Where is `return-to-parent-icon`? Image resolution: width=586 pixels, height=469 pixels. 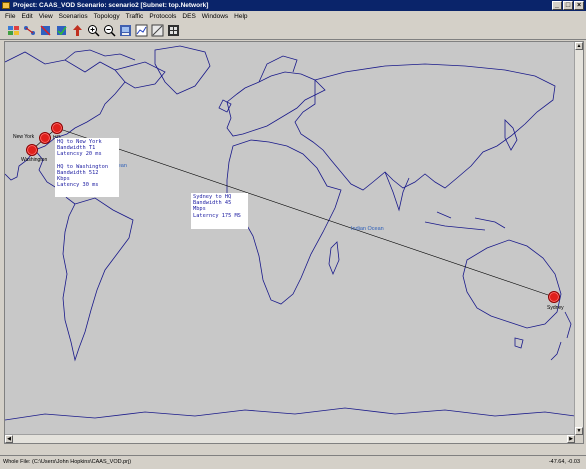
return-to-parent-icon is located at coordinates (77, 30).